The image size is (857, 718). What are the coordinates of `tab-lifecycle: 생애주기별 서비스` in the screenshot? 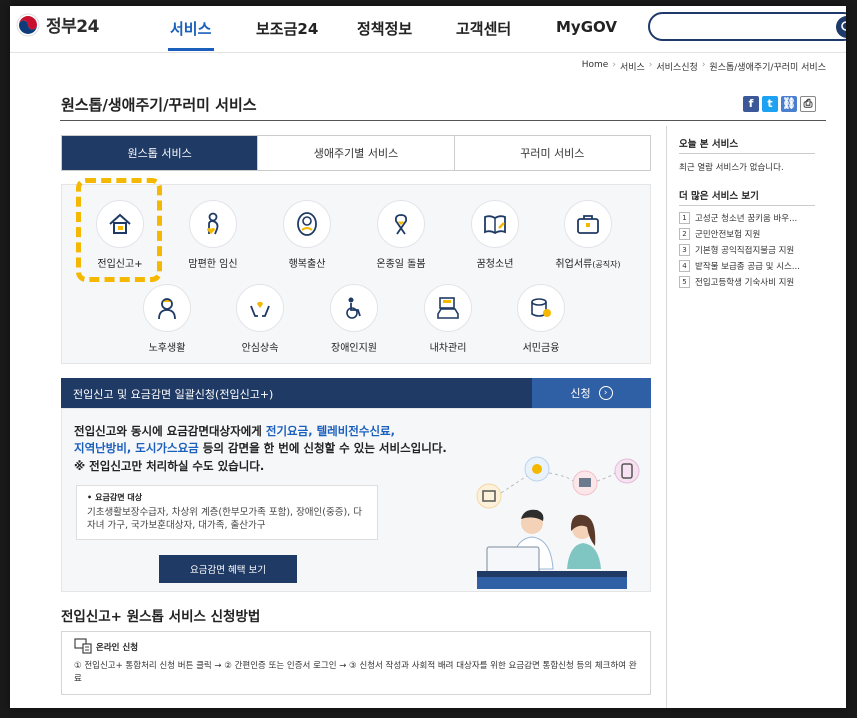 It's located at (356, 153).